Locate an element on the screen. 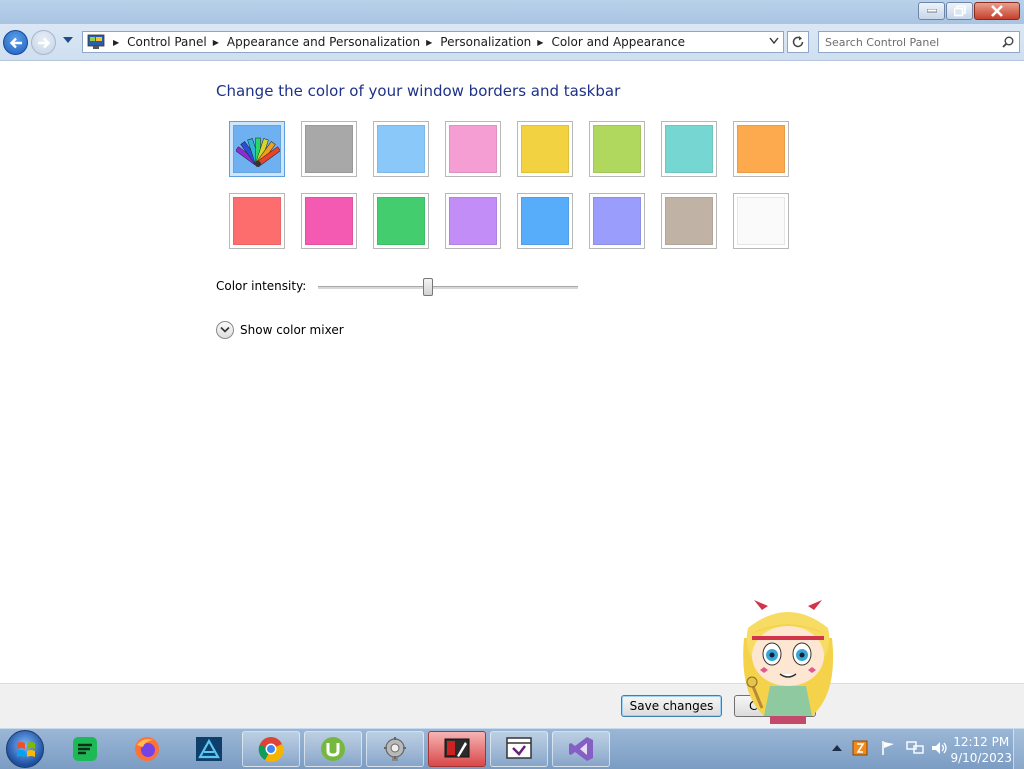  refresh-icon is located at coordinates (798, 42).